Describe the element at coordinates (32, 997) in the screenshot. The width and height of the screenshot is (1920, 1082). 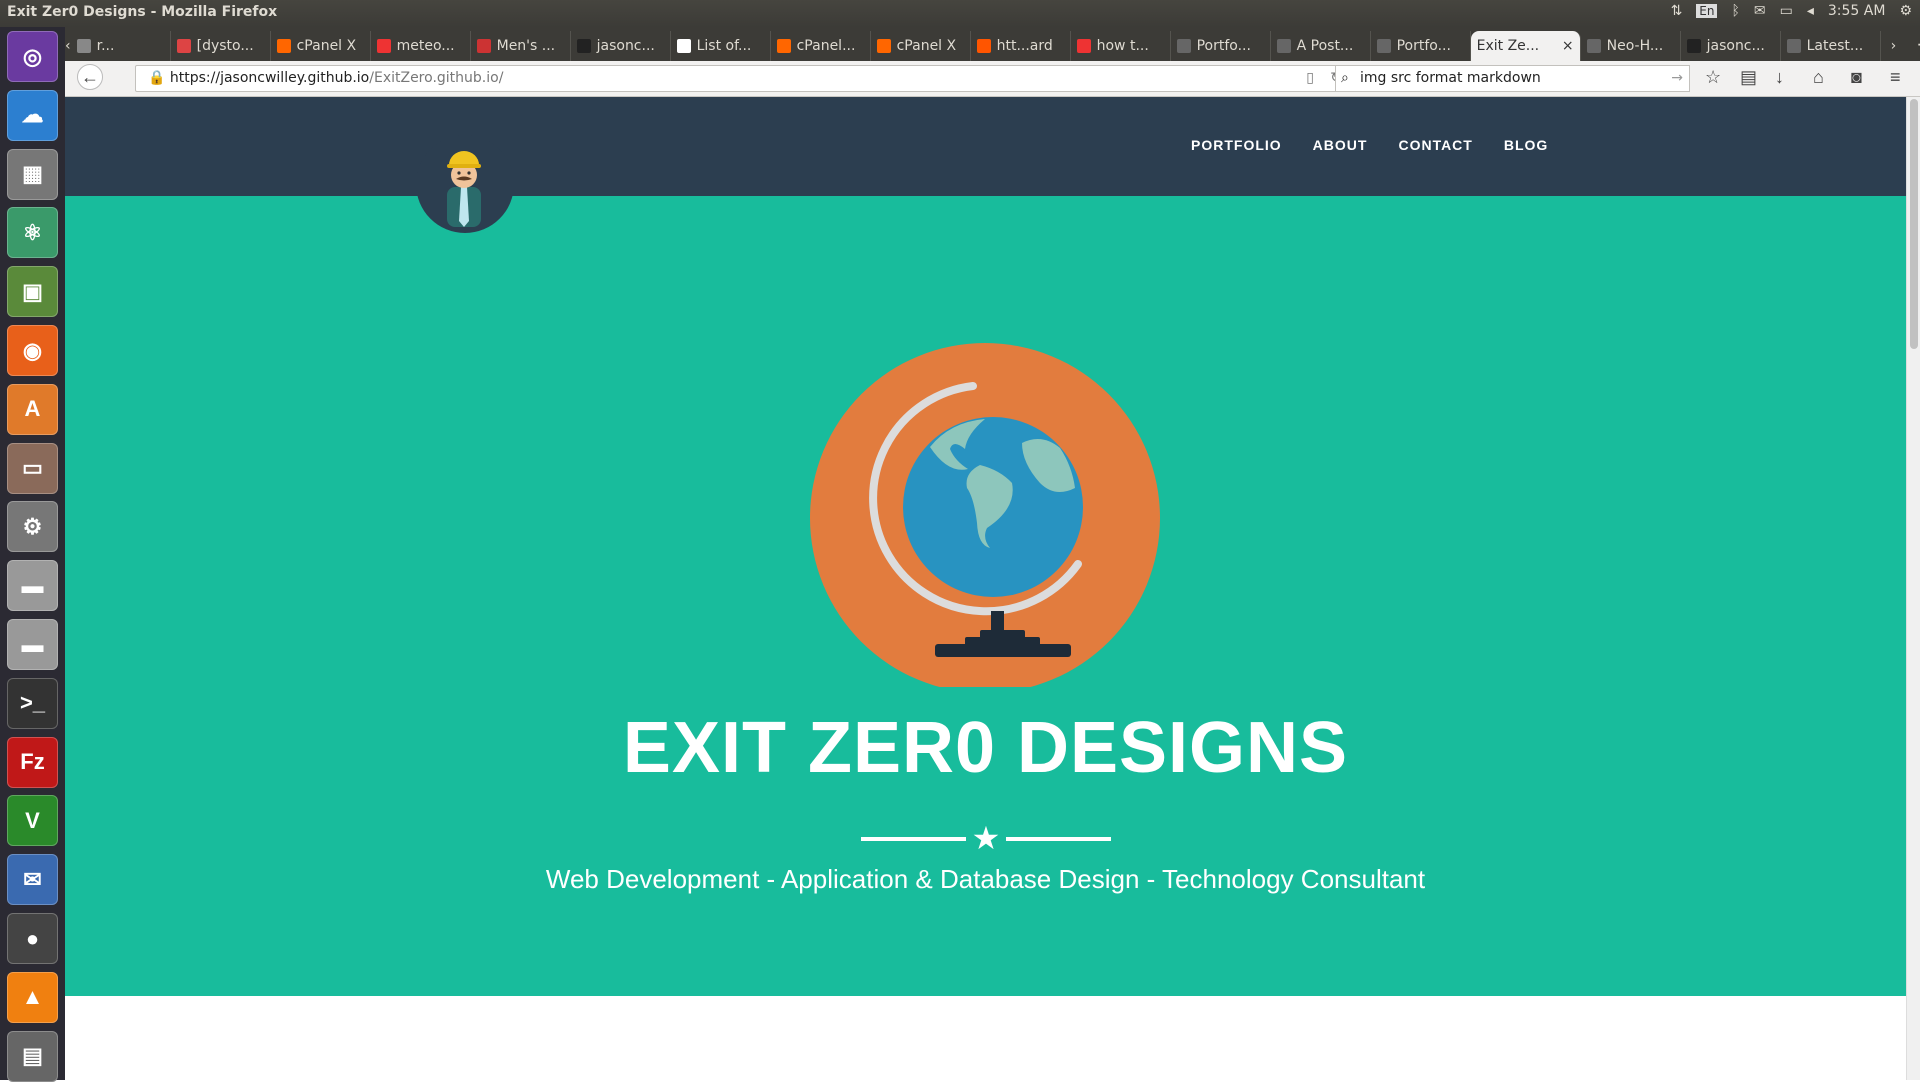
I see `launcher-vlc-icon: ▲` at that location.